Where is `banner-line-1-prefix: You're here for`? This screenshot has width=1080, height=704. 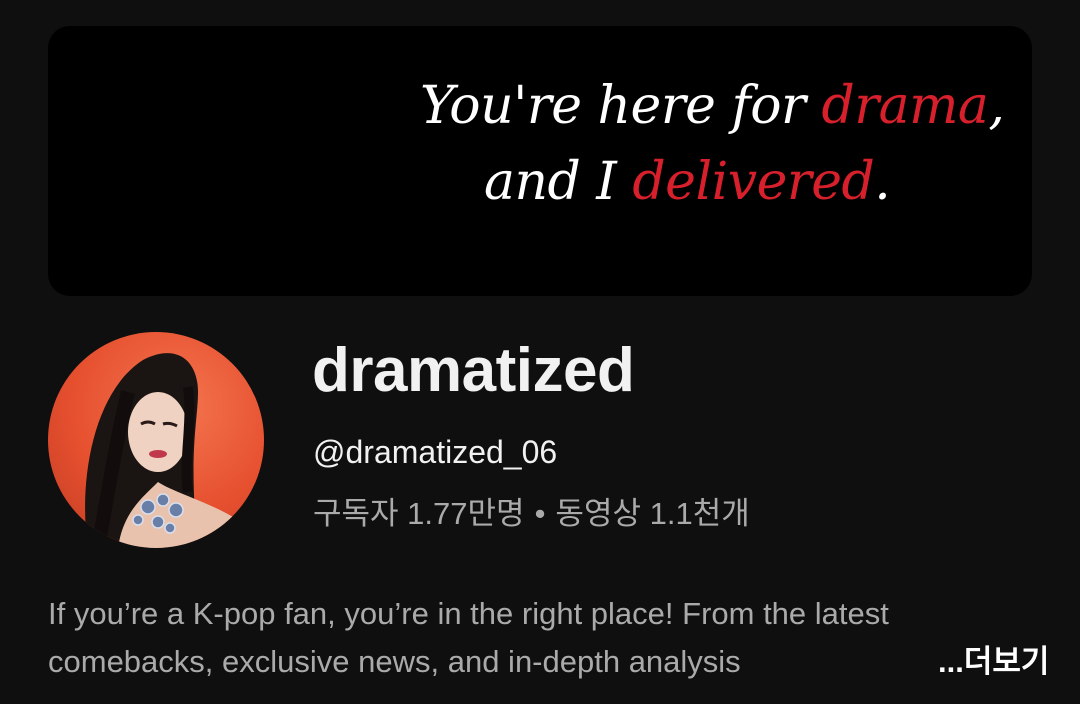
banner-line-1-prefix: You're here for is located at coordinates (621, 106).